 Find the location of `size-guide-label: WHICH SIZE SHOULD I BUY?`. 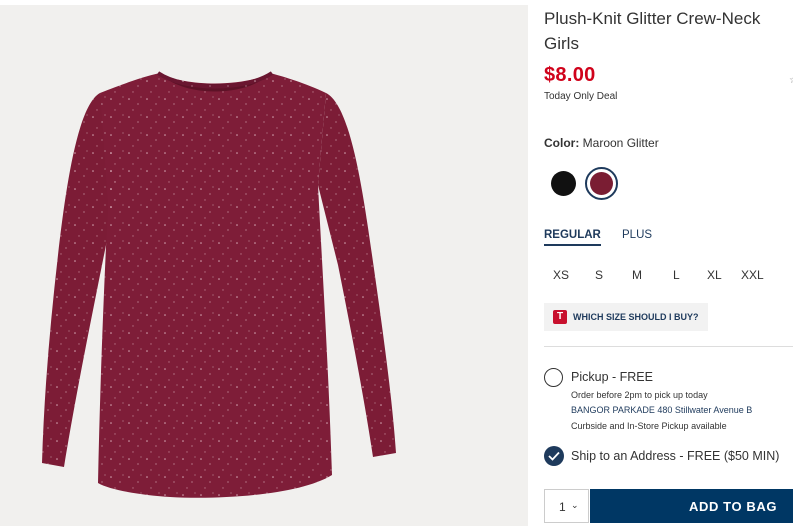

size-guide-label: WHICH SIZE SHOULD I BUY? is located at coordinates (636, 317).